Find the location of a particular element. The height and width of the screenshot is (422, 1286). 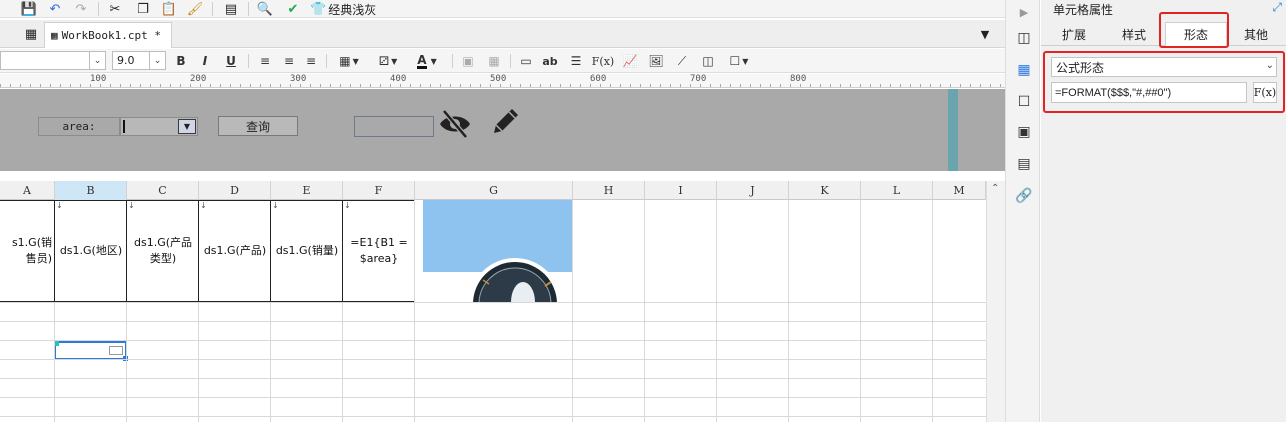

panel-title: 单元格属性 is located at coordinates (1083, 10).